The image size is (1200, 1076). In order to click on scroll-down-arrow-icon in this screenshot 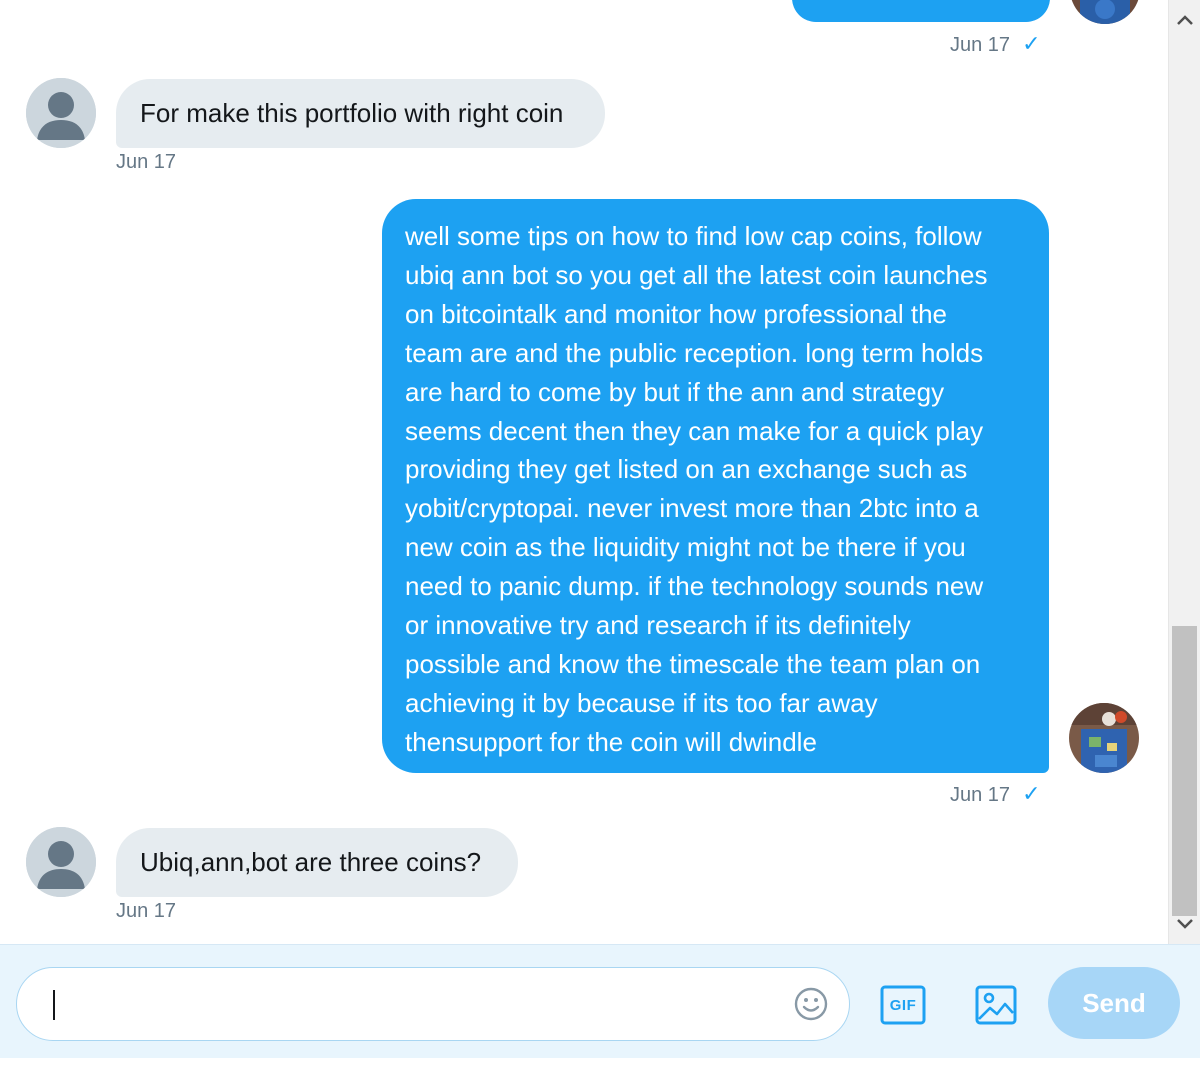, I will do `click(1184, 924)`.